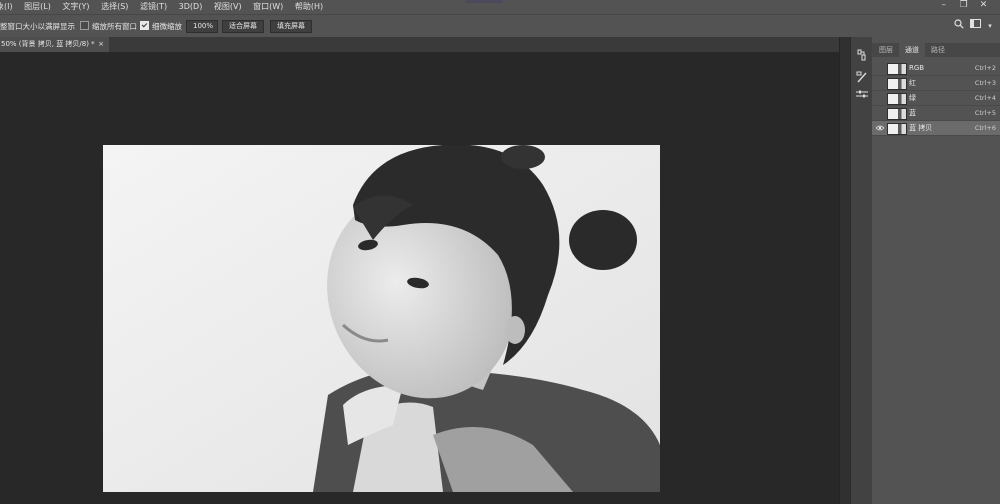 This screenshot has height=504, width=1000. Describe the element at coordinates (921, 128) in the screenshot. I see `channel-name: 蓝 拷贝` at that location.